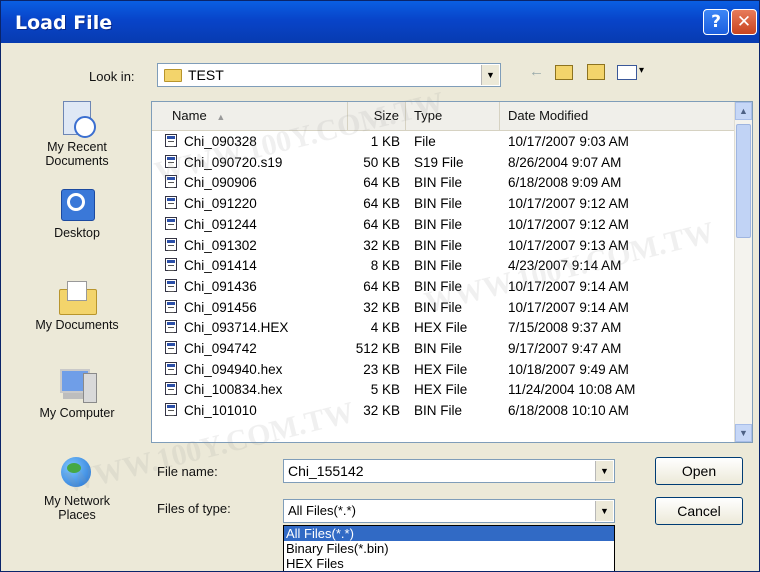 The image size is (760, 572). Describe the element at coordinates (381, 162) in the screenshot. I see `file-size-cell: 50 KB` at that location.